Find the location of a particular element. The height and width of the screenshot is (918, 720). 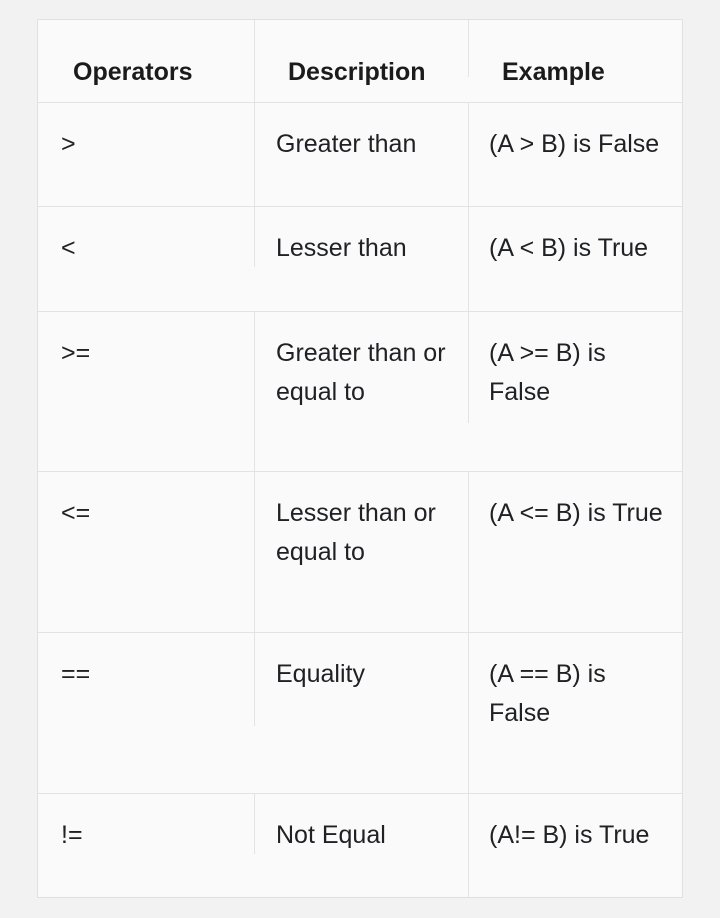

table-row: > Greater than (A > B) is False is located at coordinates (360, 154).